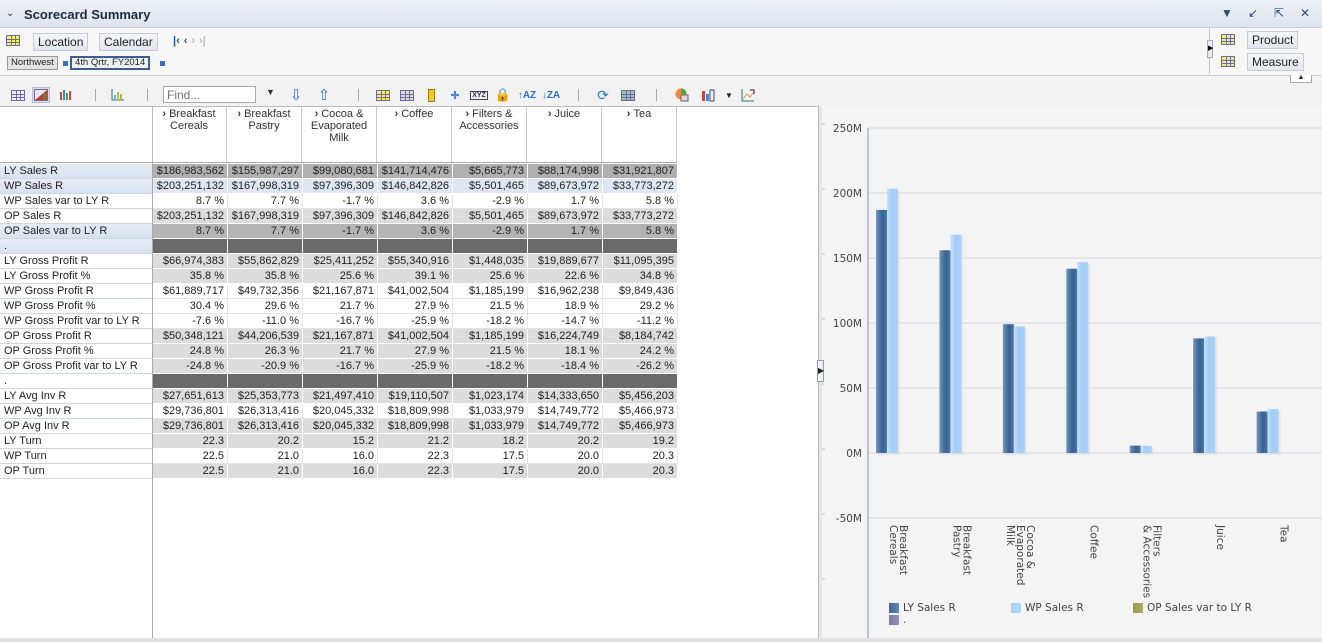 The height and width of the screenshot is (642, 1322). What do you see at coordinates (76, 336) in the screenshot?
I see `row-label: OP Gross Profit R` at bounding box center [76, 336].